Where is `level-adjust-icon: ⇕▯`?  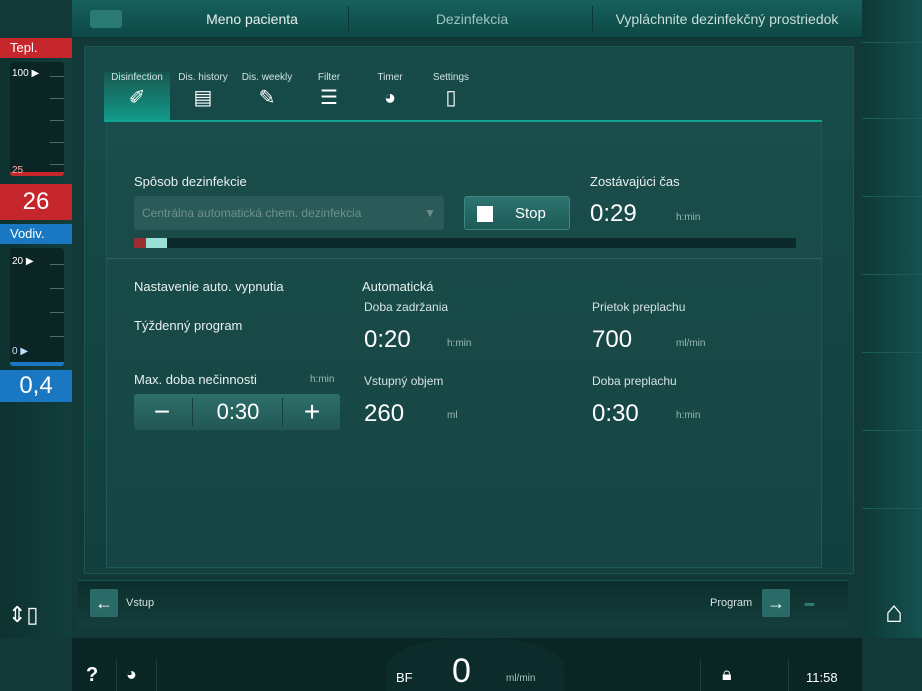
level-adjust-icon: ⇕▯ is located at coordinates (33, 620).